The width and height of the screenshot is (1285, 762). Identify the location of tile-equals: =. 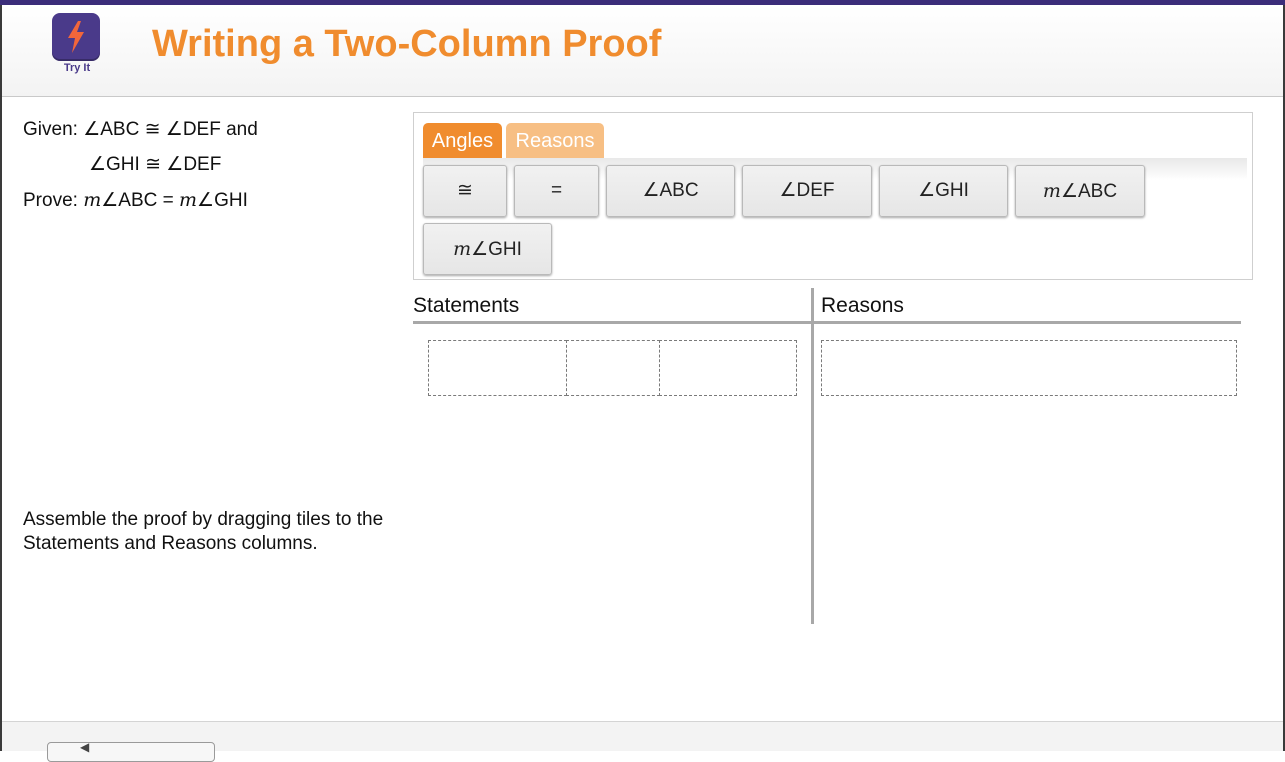
(556, 191).